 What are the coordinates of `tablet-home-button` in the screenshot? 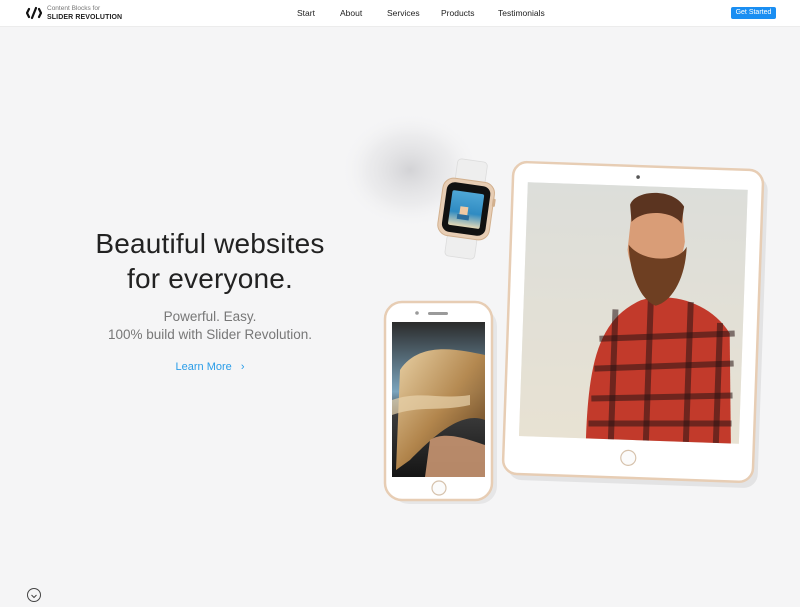 It's located at (628, 457).